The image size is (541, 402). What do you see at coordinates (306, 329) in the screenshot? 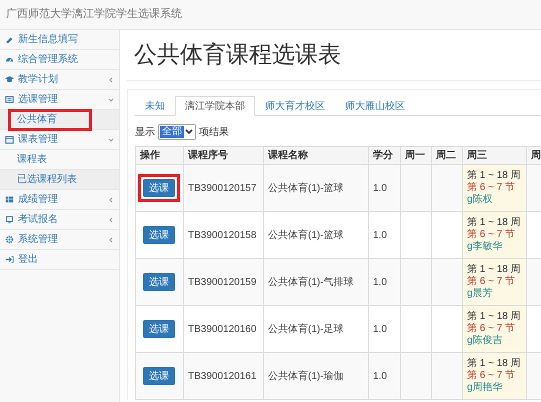
I see `table-cell: 公共体育(1)-足球` at bounding box center [306, 329].